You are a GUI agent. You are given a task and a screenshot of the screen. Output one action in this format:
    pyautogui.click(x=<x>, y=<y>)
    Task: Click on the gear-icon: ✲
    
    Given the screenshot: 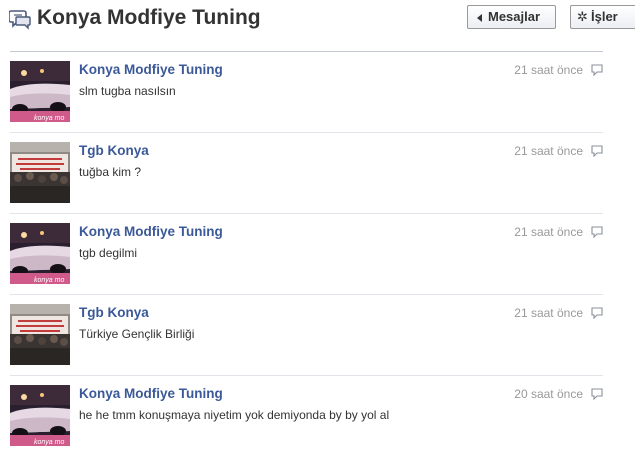 What is the action you would take?
    pyautogui.click(x=582, y=16)
    